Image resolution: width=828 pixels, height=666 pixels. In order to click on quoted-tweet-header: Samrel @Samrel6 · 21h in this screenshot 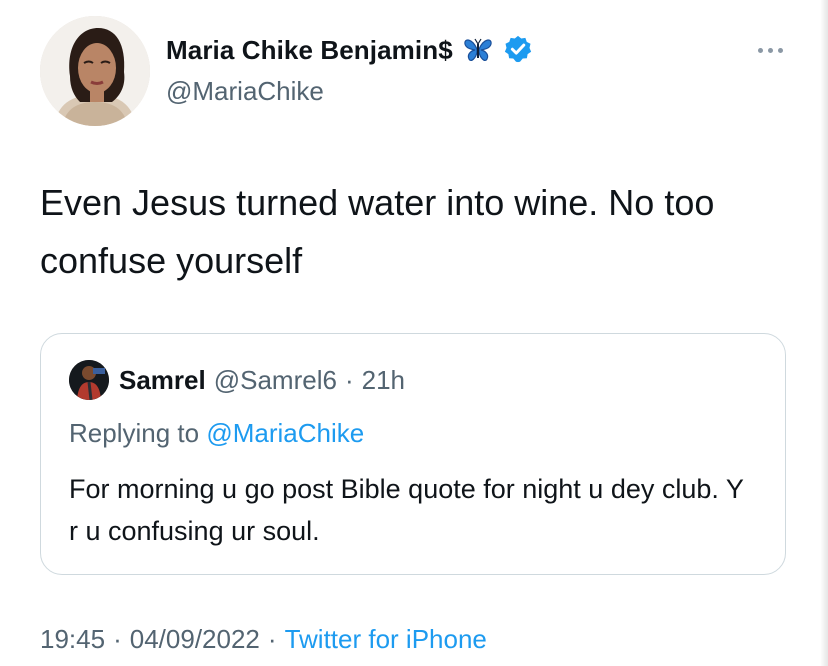, I will do `click(262, 380)`.